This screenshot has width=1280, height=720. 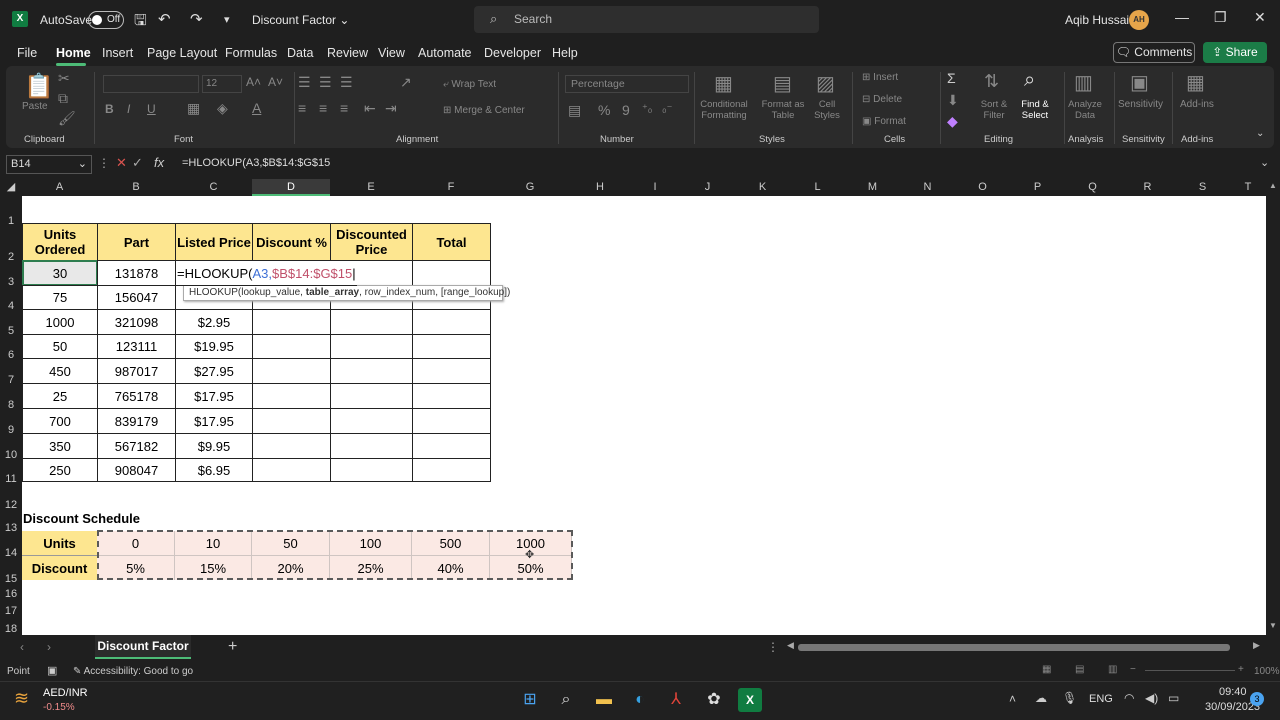 What do you see at coordinates (11, 496) in the screenshot?
I see `row-header-12: 12` at bounding box center [11, 496].